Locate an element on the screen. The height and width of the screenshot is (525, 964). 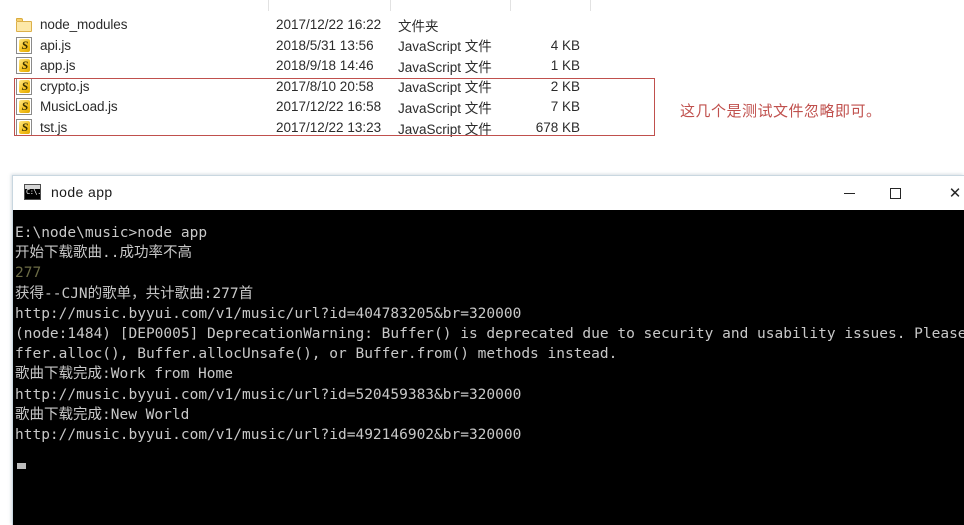
console-cursor is located at coordinates (21, 466).